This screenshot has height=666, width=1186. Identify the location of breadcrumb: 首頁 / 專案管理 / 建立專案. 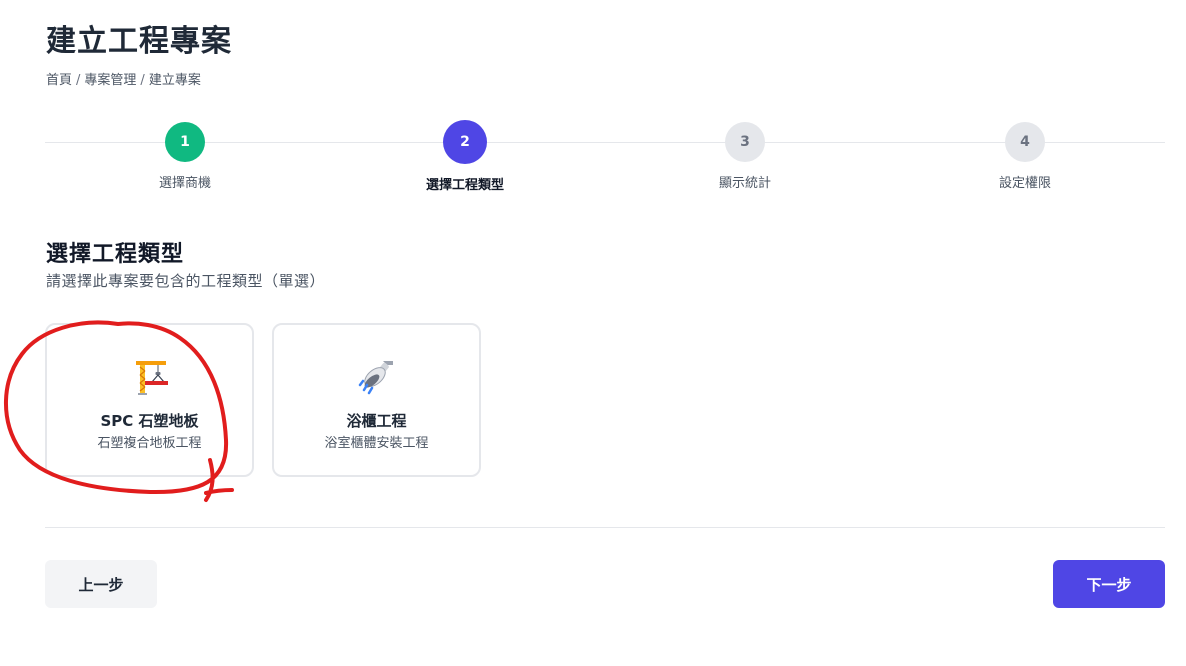
(123, 81).